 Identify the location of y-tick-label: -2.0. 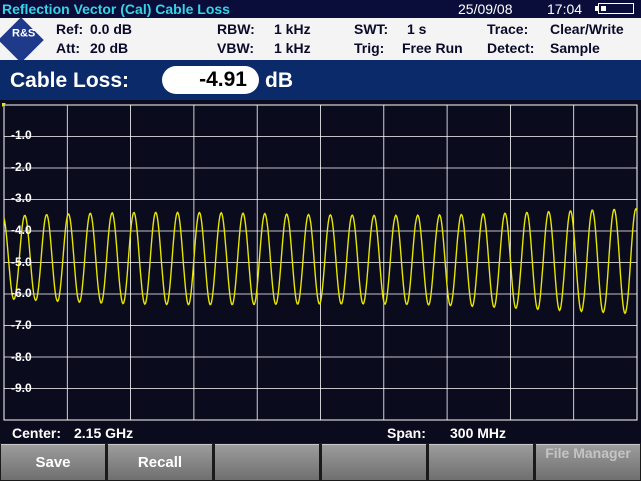
(21, 167).